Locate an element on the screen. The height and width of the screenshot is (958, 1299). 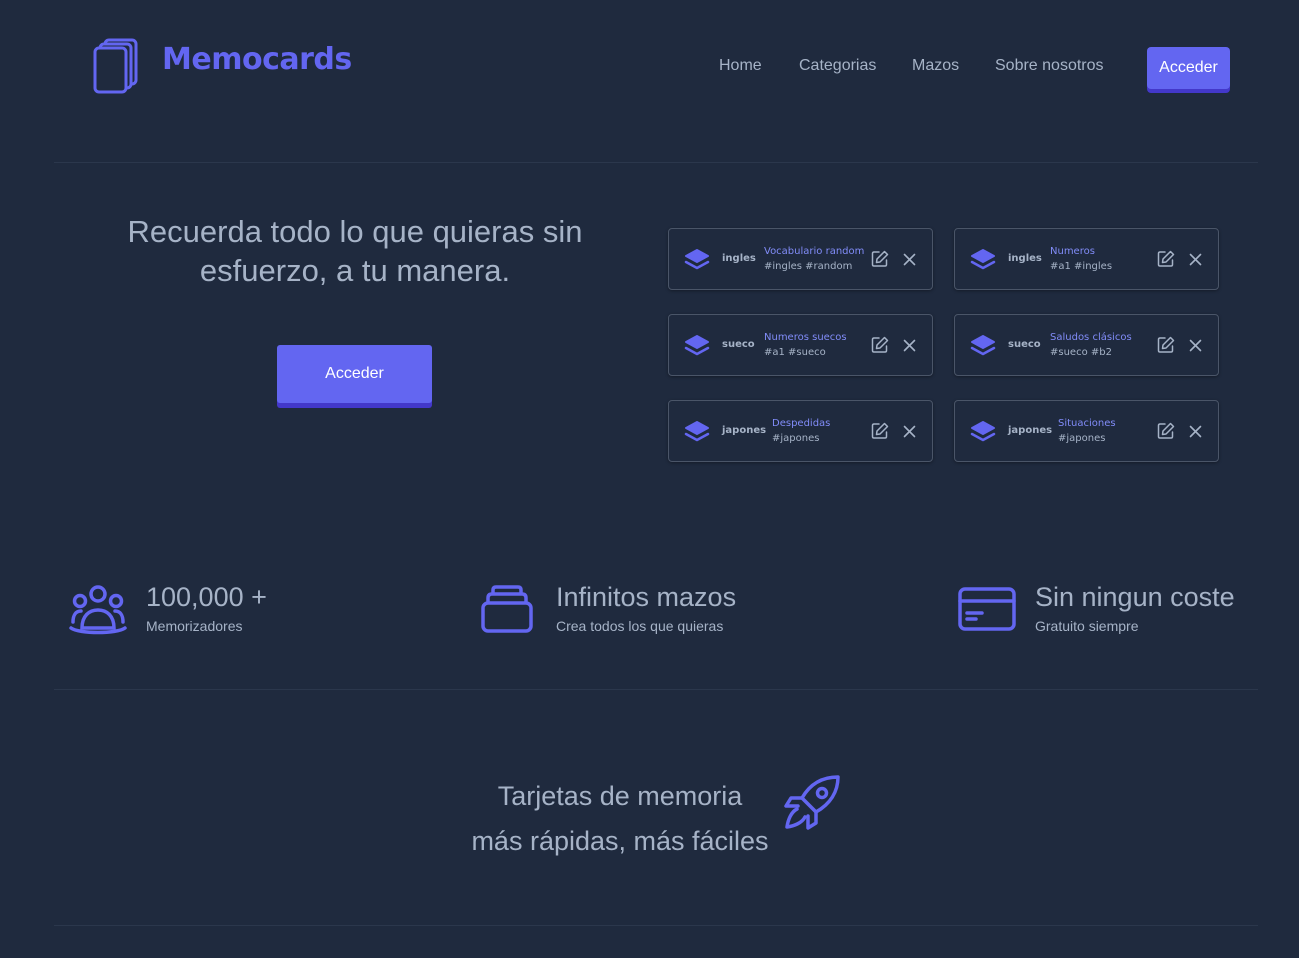
deck-name: Despedidas is located at coordinates (801, 423).